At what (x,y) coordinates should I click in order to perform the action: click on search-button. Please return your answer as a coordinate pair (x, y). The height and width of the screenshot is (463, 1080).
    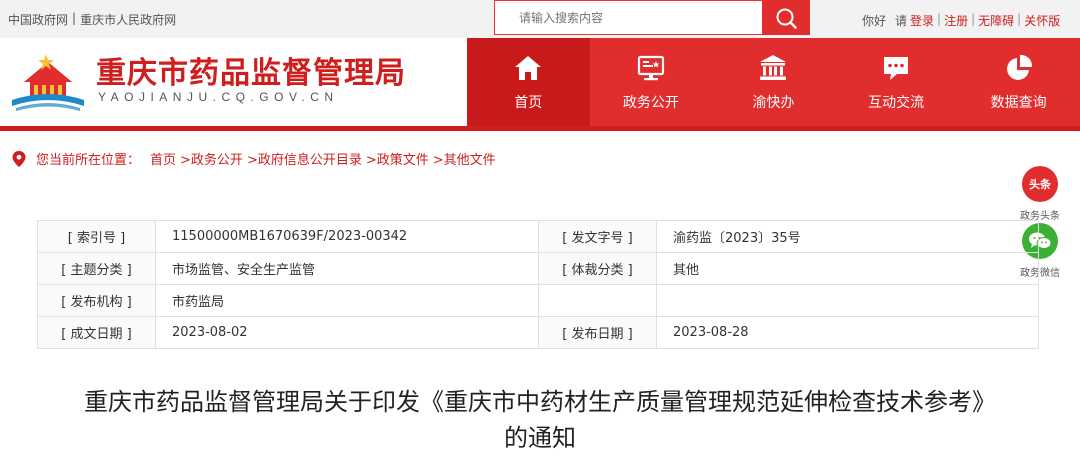
    Looking at the image, I should click on (786, 17).